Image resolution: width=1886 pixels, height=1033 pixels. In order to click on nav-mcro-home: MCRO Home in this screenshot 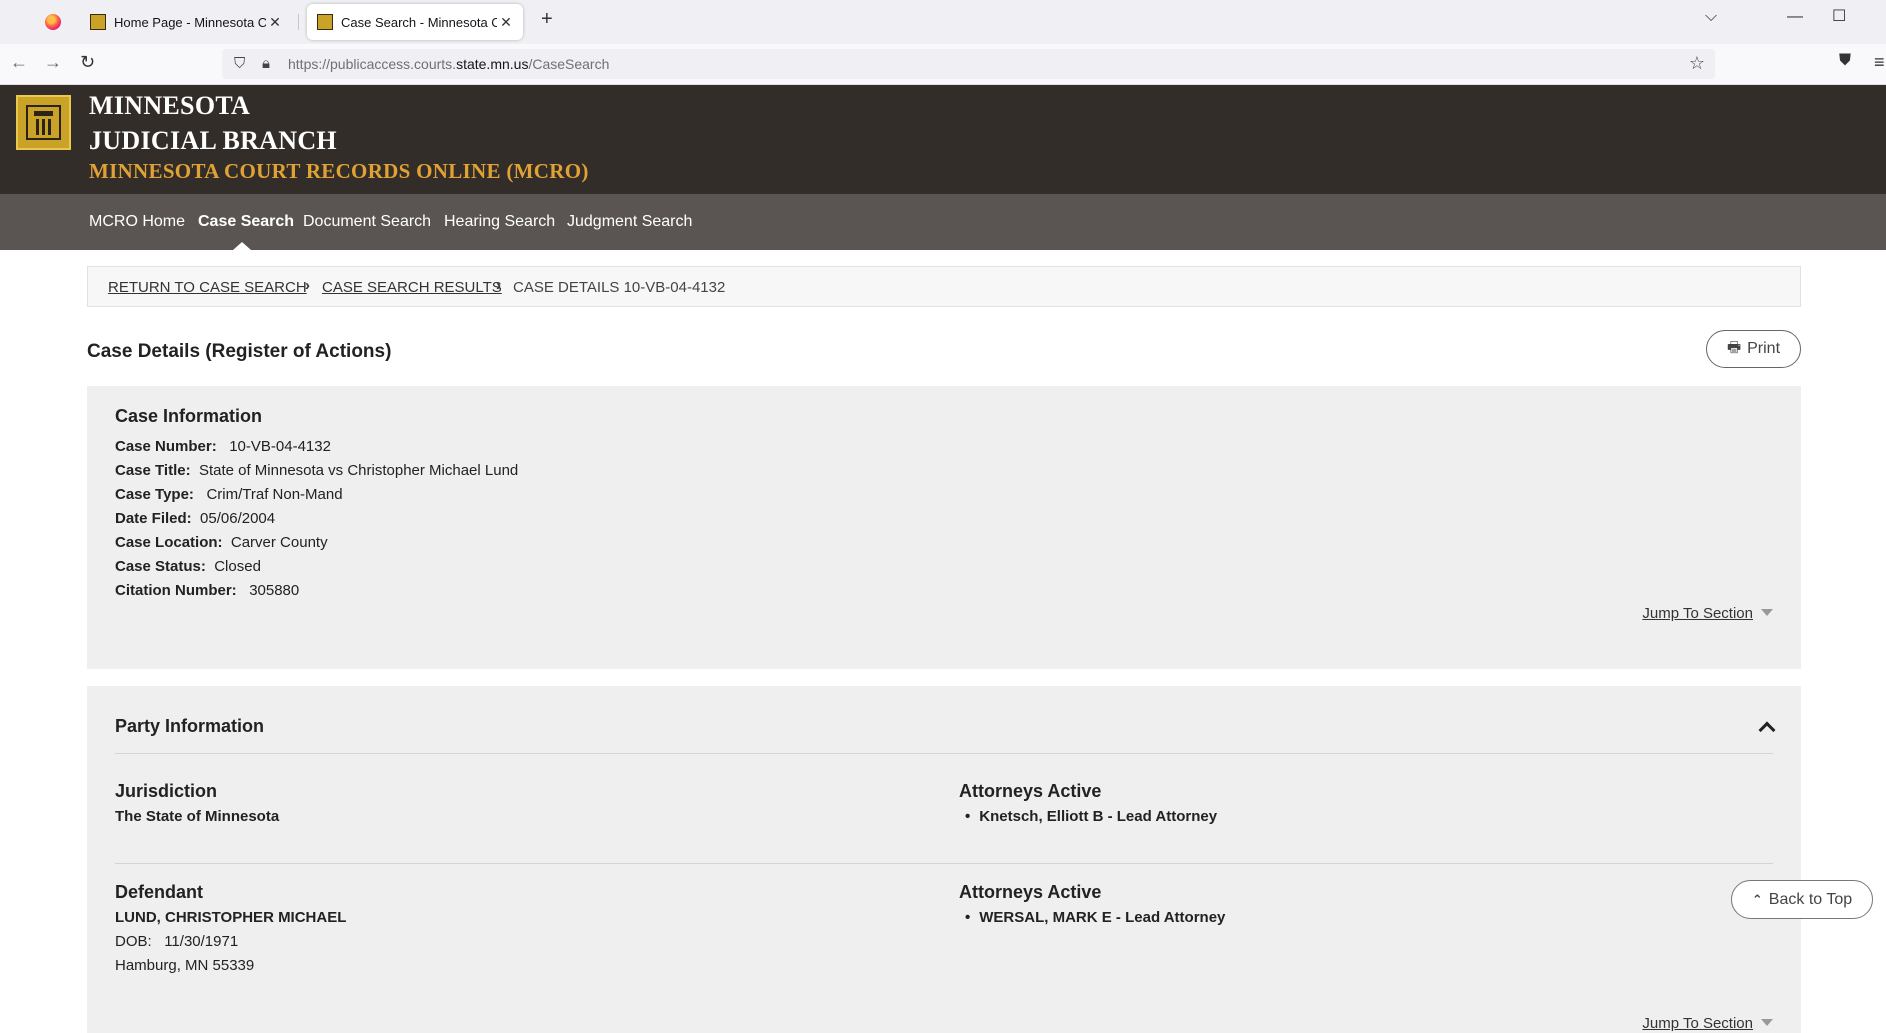, I will do `click(137, 222)`.